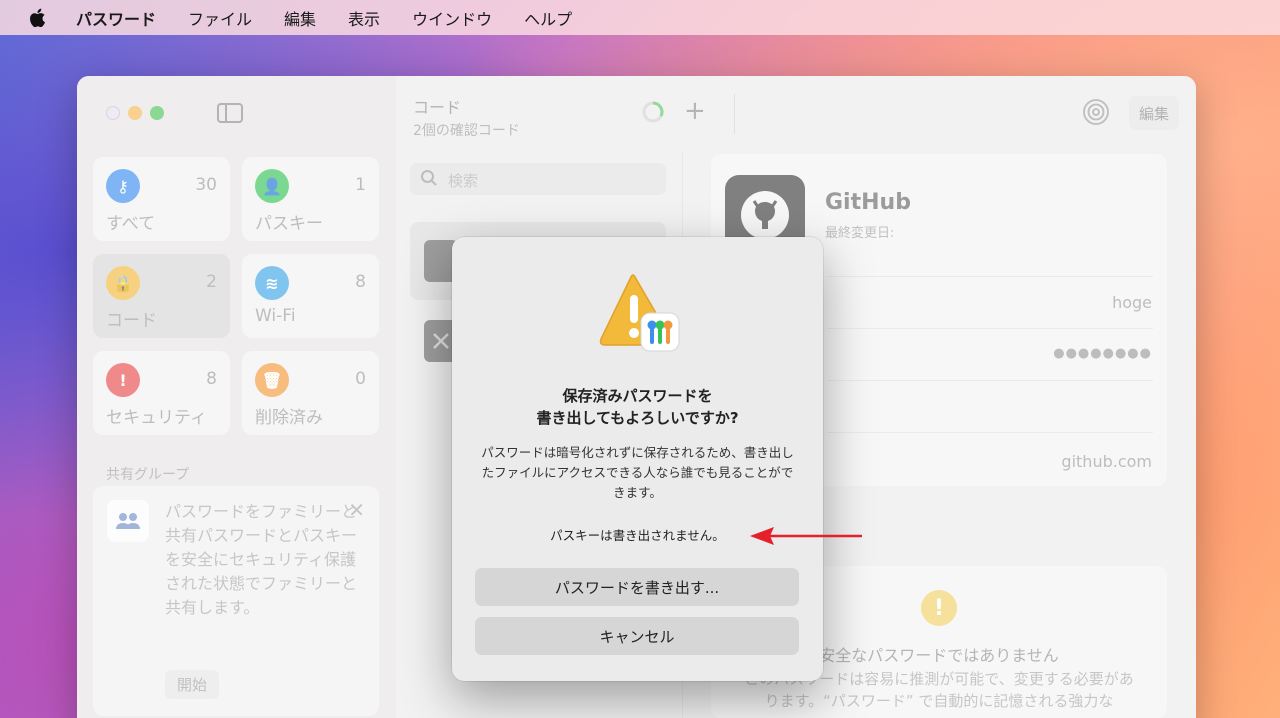  Describe the element at coordinates (639, 313) in the screenshot. I see `warning-keys-icon` at that location.